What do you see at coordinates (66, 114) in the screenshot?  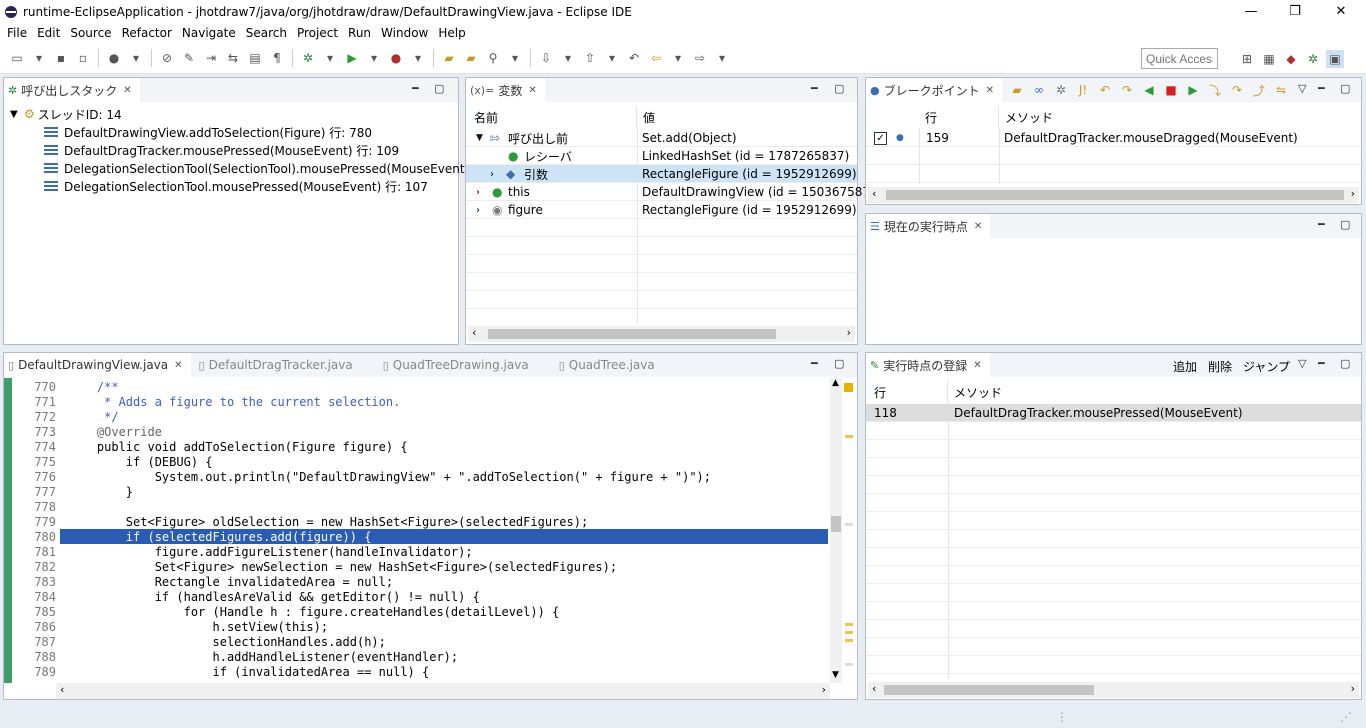 I see `thread-node: ▼ ⚙ スレッドID: 14` at bounding box center [66, 114].